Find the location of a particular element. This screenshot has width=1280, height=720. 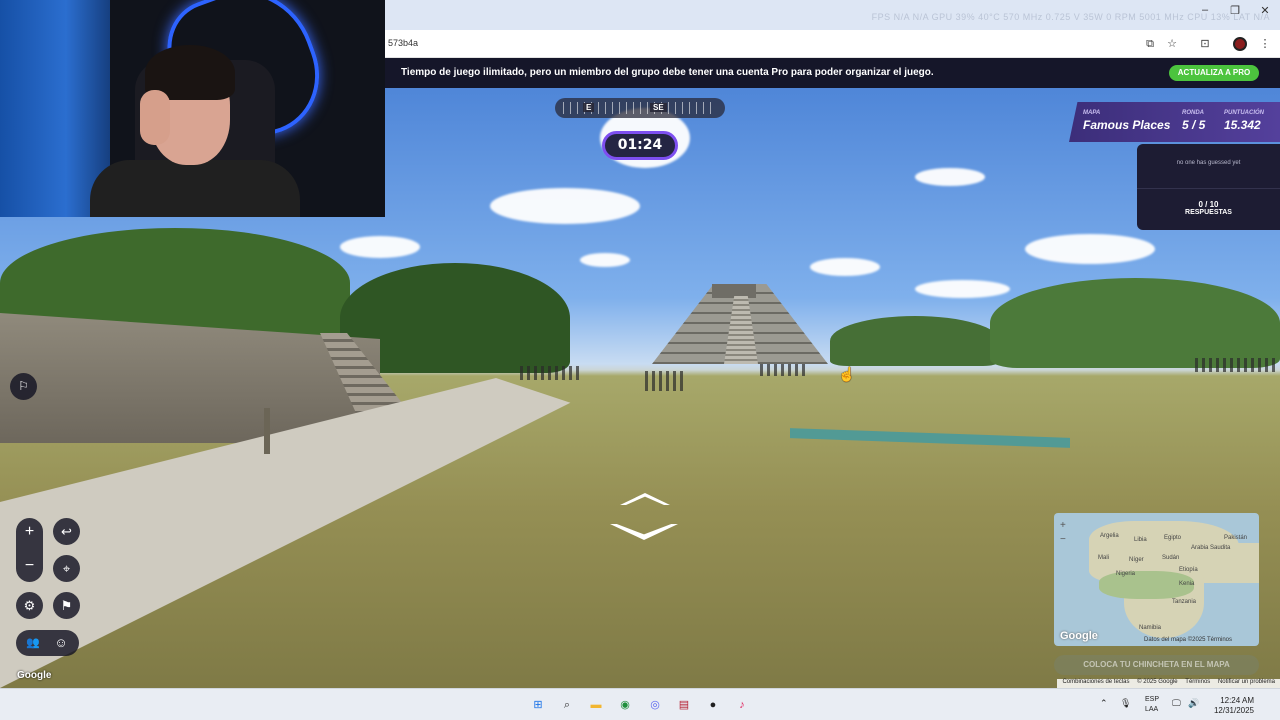

keyboard-shortcuts-link: Combinaciones de teclas is located at coordinates (1095, 682).